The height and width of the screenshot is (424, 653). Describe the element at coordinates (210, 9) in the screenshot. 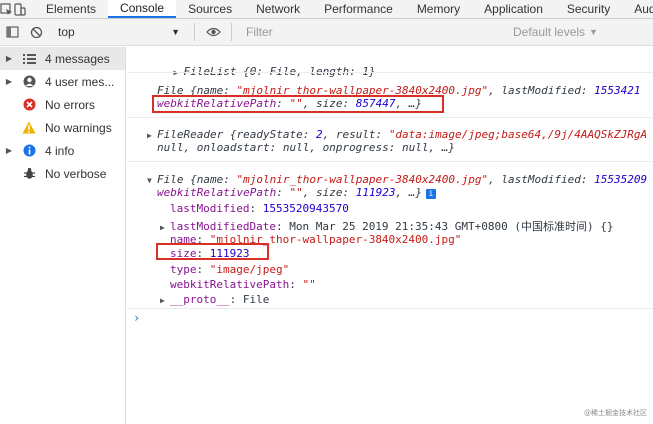

I see `tab-sources: Sources` at that location.